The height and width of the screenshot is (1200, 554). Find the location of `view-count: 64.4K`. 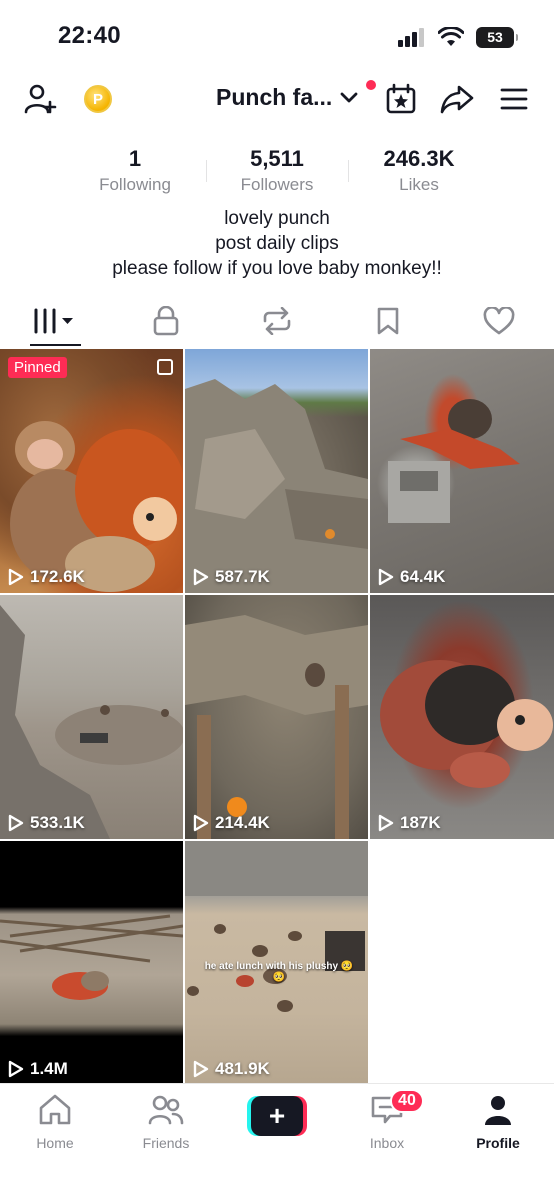

view-count: 64.4K is located at coordinates (411, 577).